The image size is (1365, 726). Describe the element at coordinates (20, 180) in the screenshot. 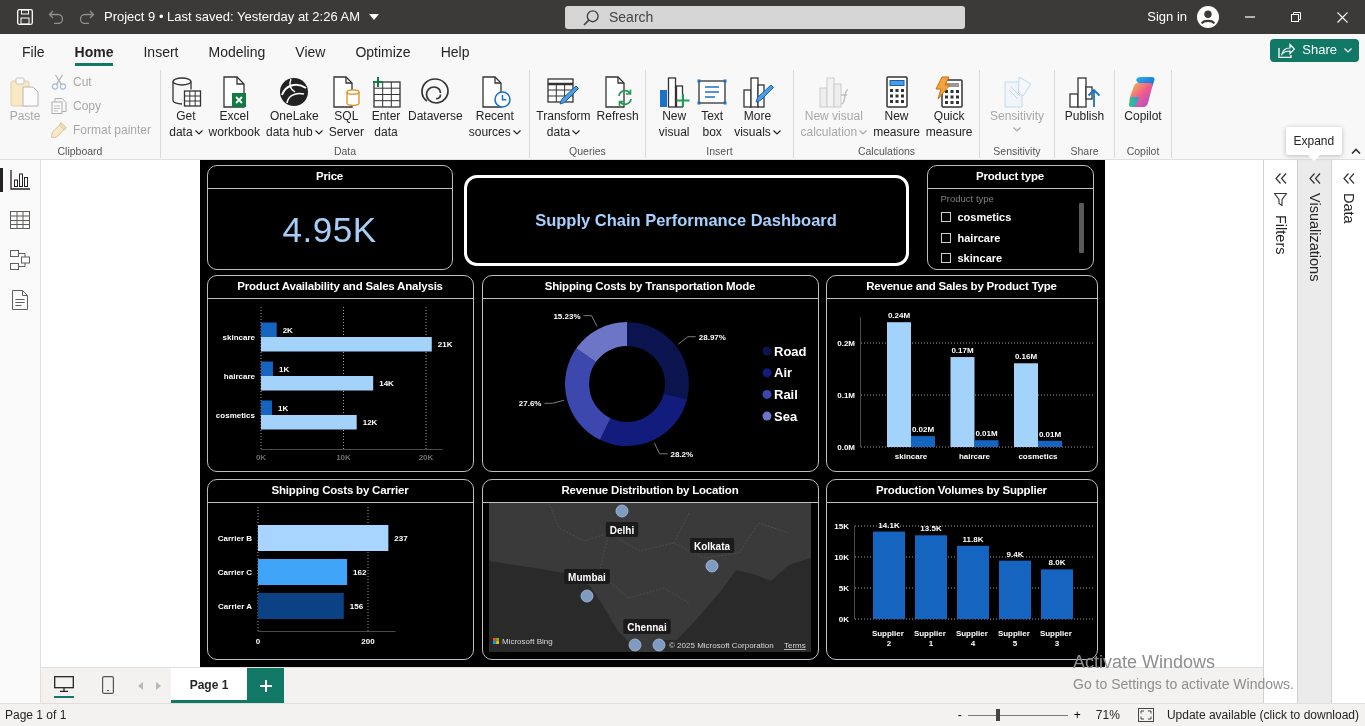

I see `bar-chart-icon` at that location.